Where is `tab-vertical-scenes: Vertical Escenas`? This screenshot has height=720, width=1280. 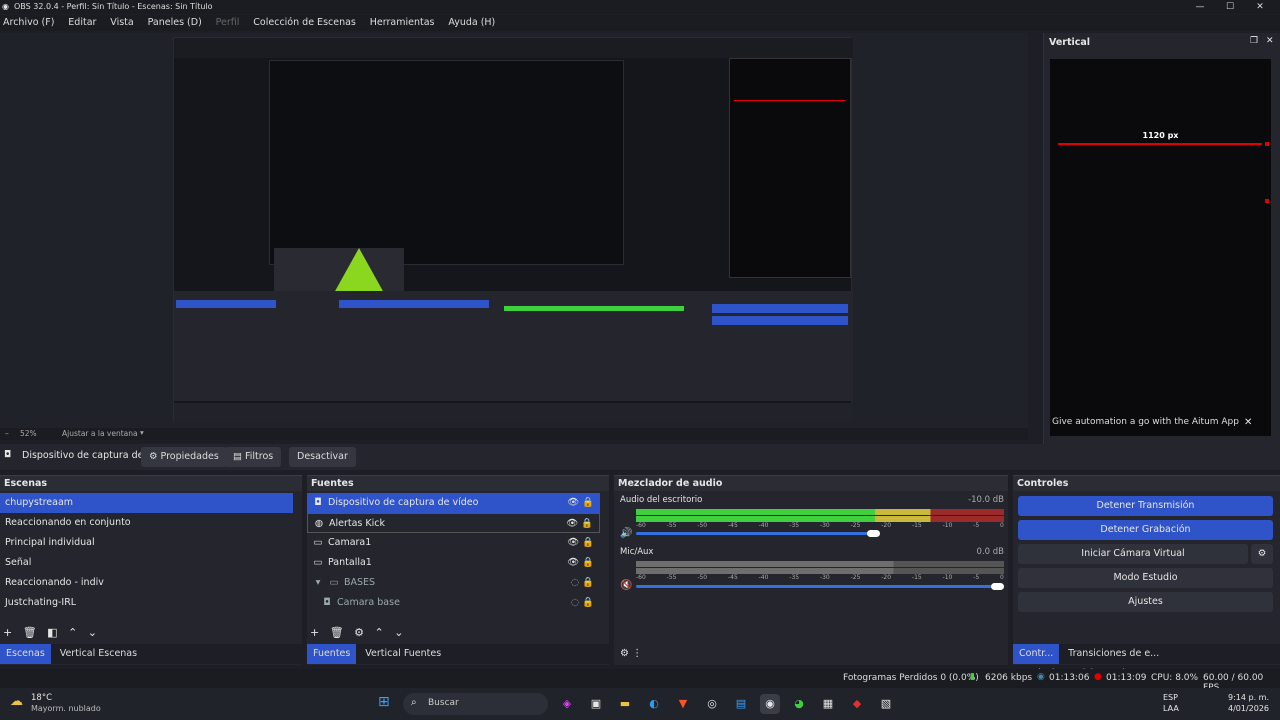 tab-vertical-scenes: Vertical Escenas is located at coordinates (98, 654).